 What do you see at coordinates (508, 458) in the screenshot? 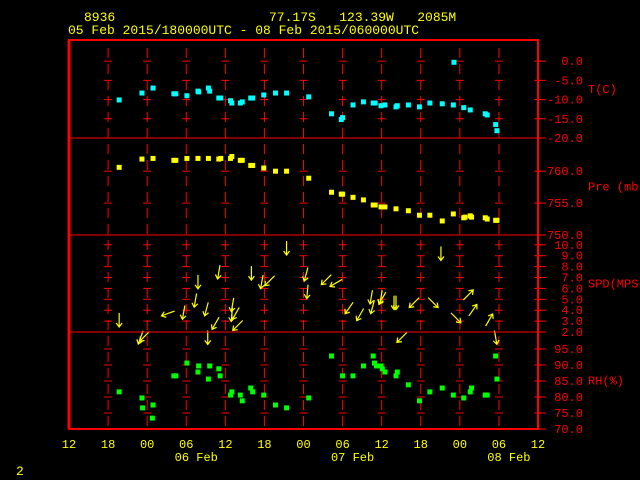
I see `date-label: 08 Feb` at bounding box center [508, 458].